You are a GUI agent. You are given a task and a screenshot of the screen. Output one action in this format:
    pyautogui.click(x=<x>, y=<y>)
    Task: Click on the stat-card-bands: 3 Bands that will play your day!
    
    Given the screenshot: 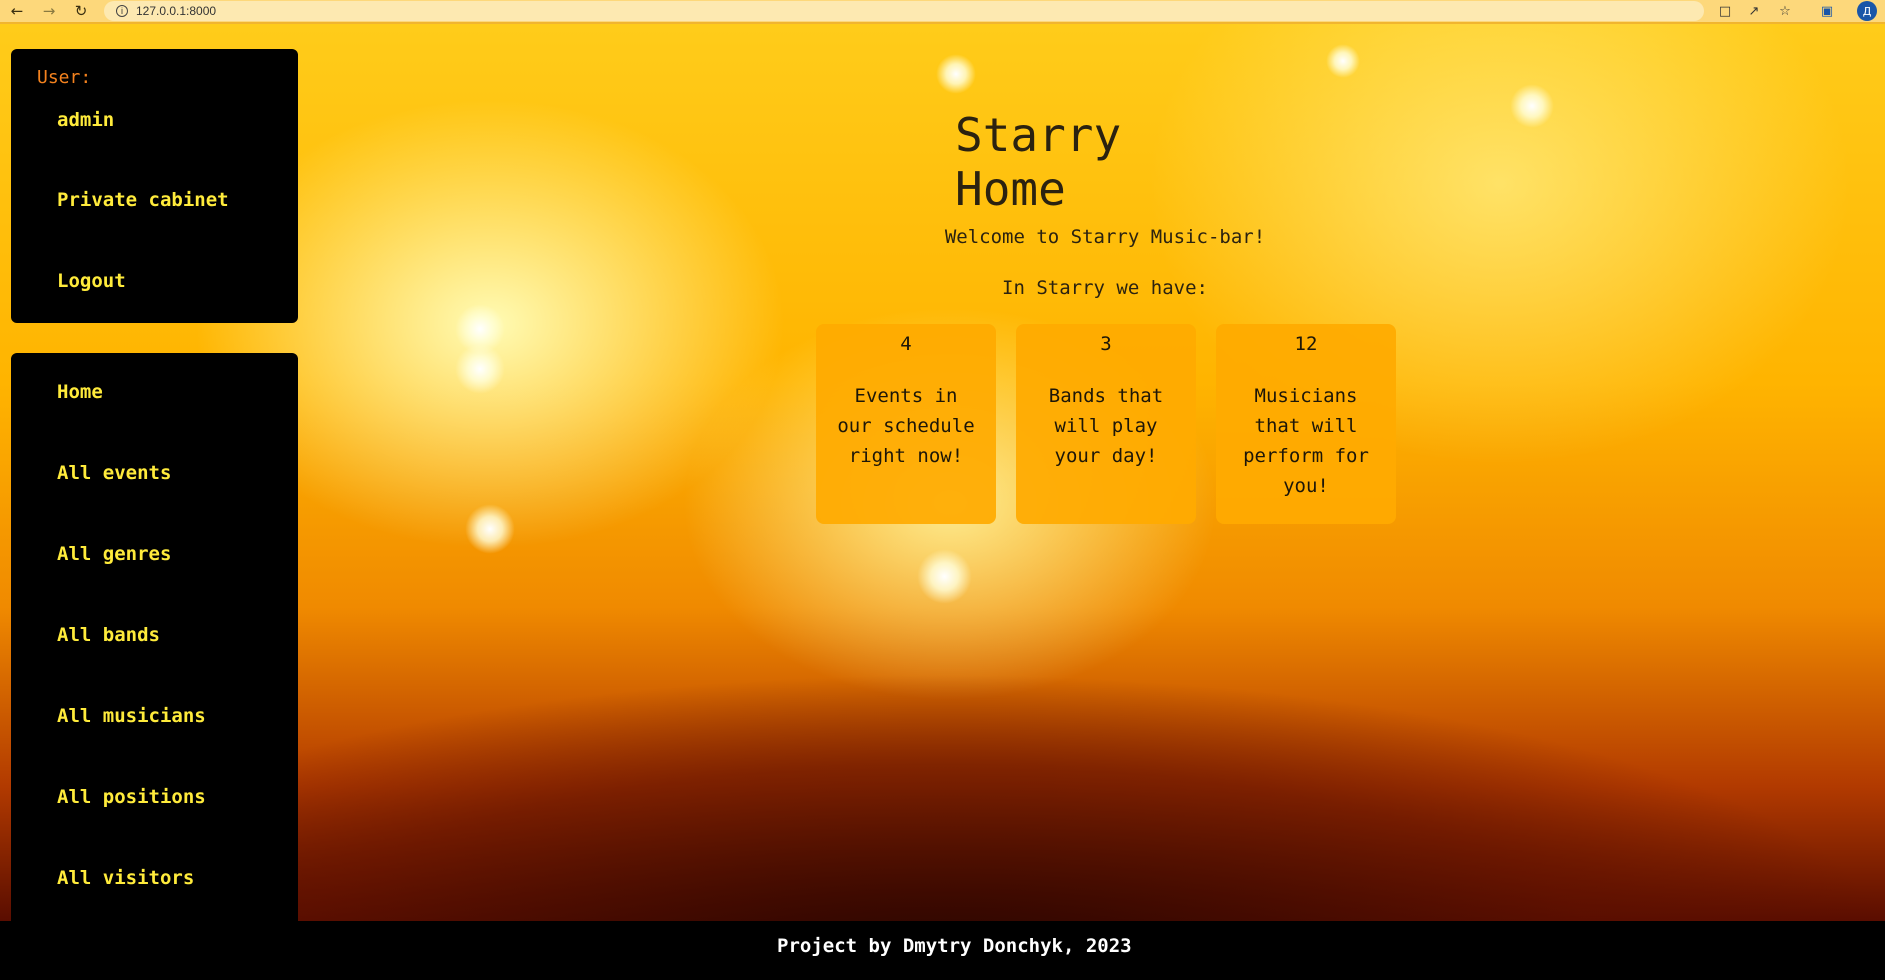 What is the action you would take?
    pyautogui.click(x=1106, y=424)
    